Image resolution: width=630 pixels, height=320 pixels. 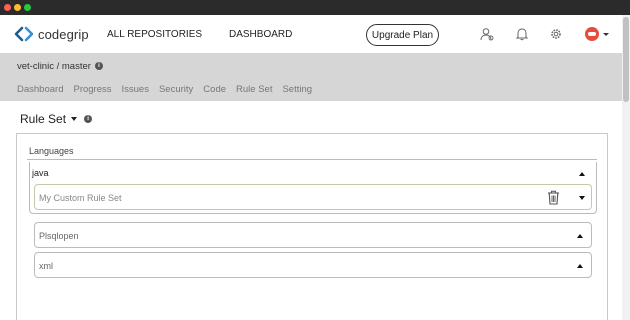 I want to click on divider, so click(x=312, y=159).